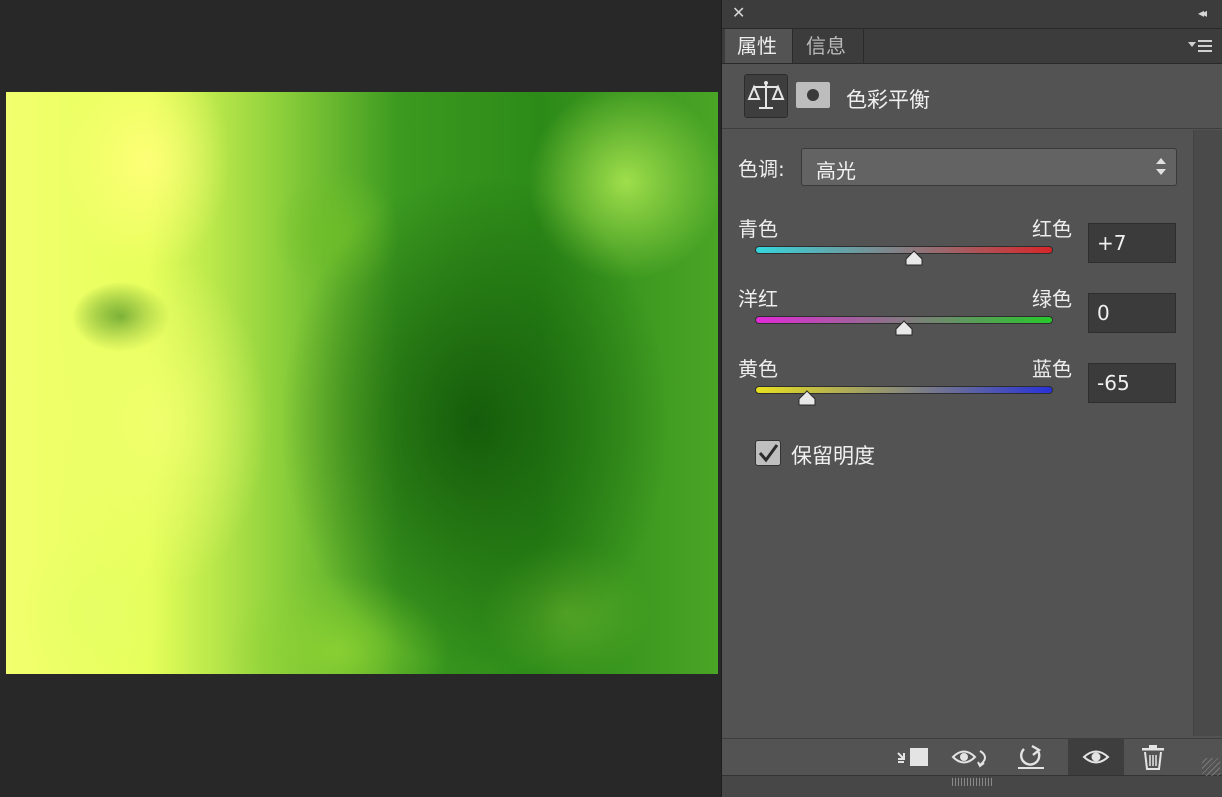 The width and height of the screenshot is (1222, 797). What do you see at coordinates (1206, 13) in the screenshot?
I see `double-chevron-right-icon: ◂◂` at bounding box center [1206, 13].